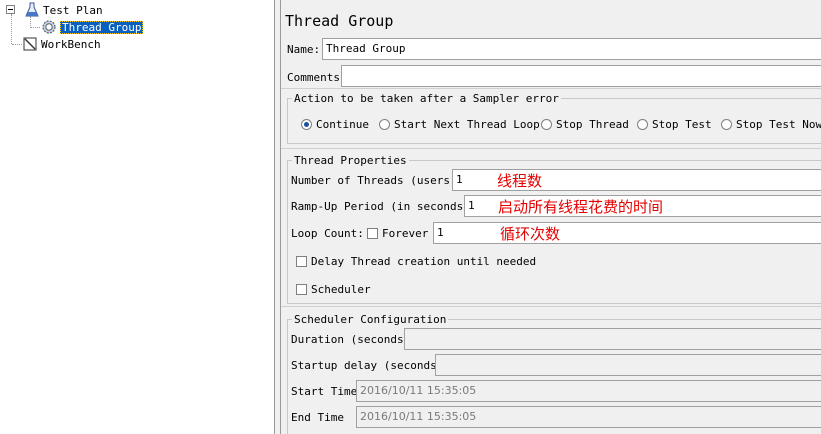  Describe the element at coordinates (102, 27) in the screenshot. I see `tree-node-label: Thread Group` at that location.